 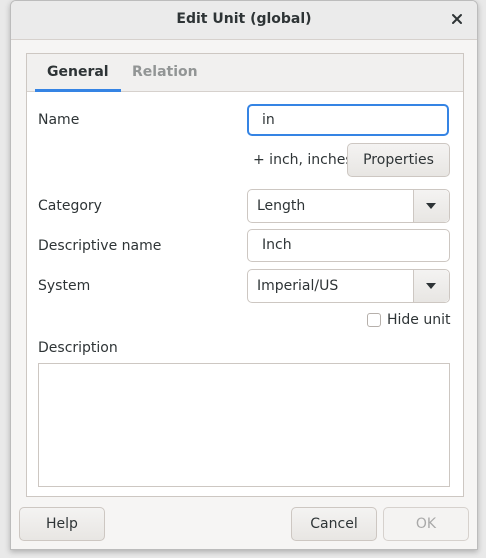 I want to click on category-label: Category, so click(x=70, y=206).